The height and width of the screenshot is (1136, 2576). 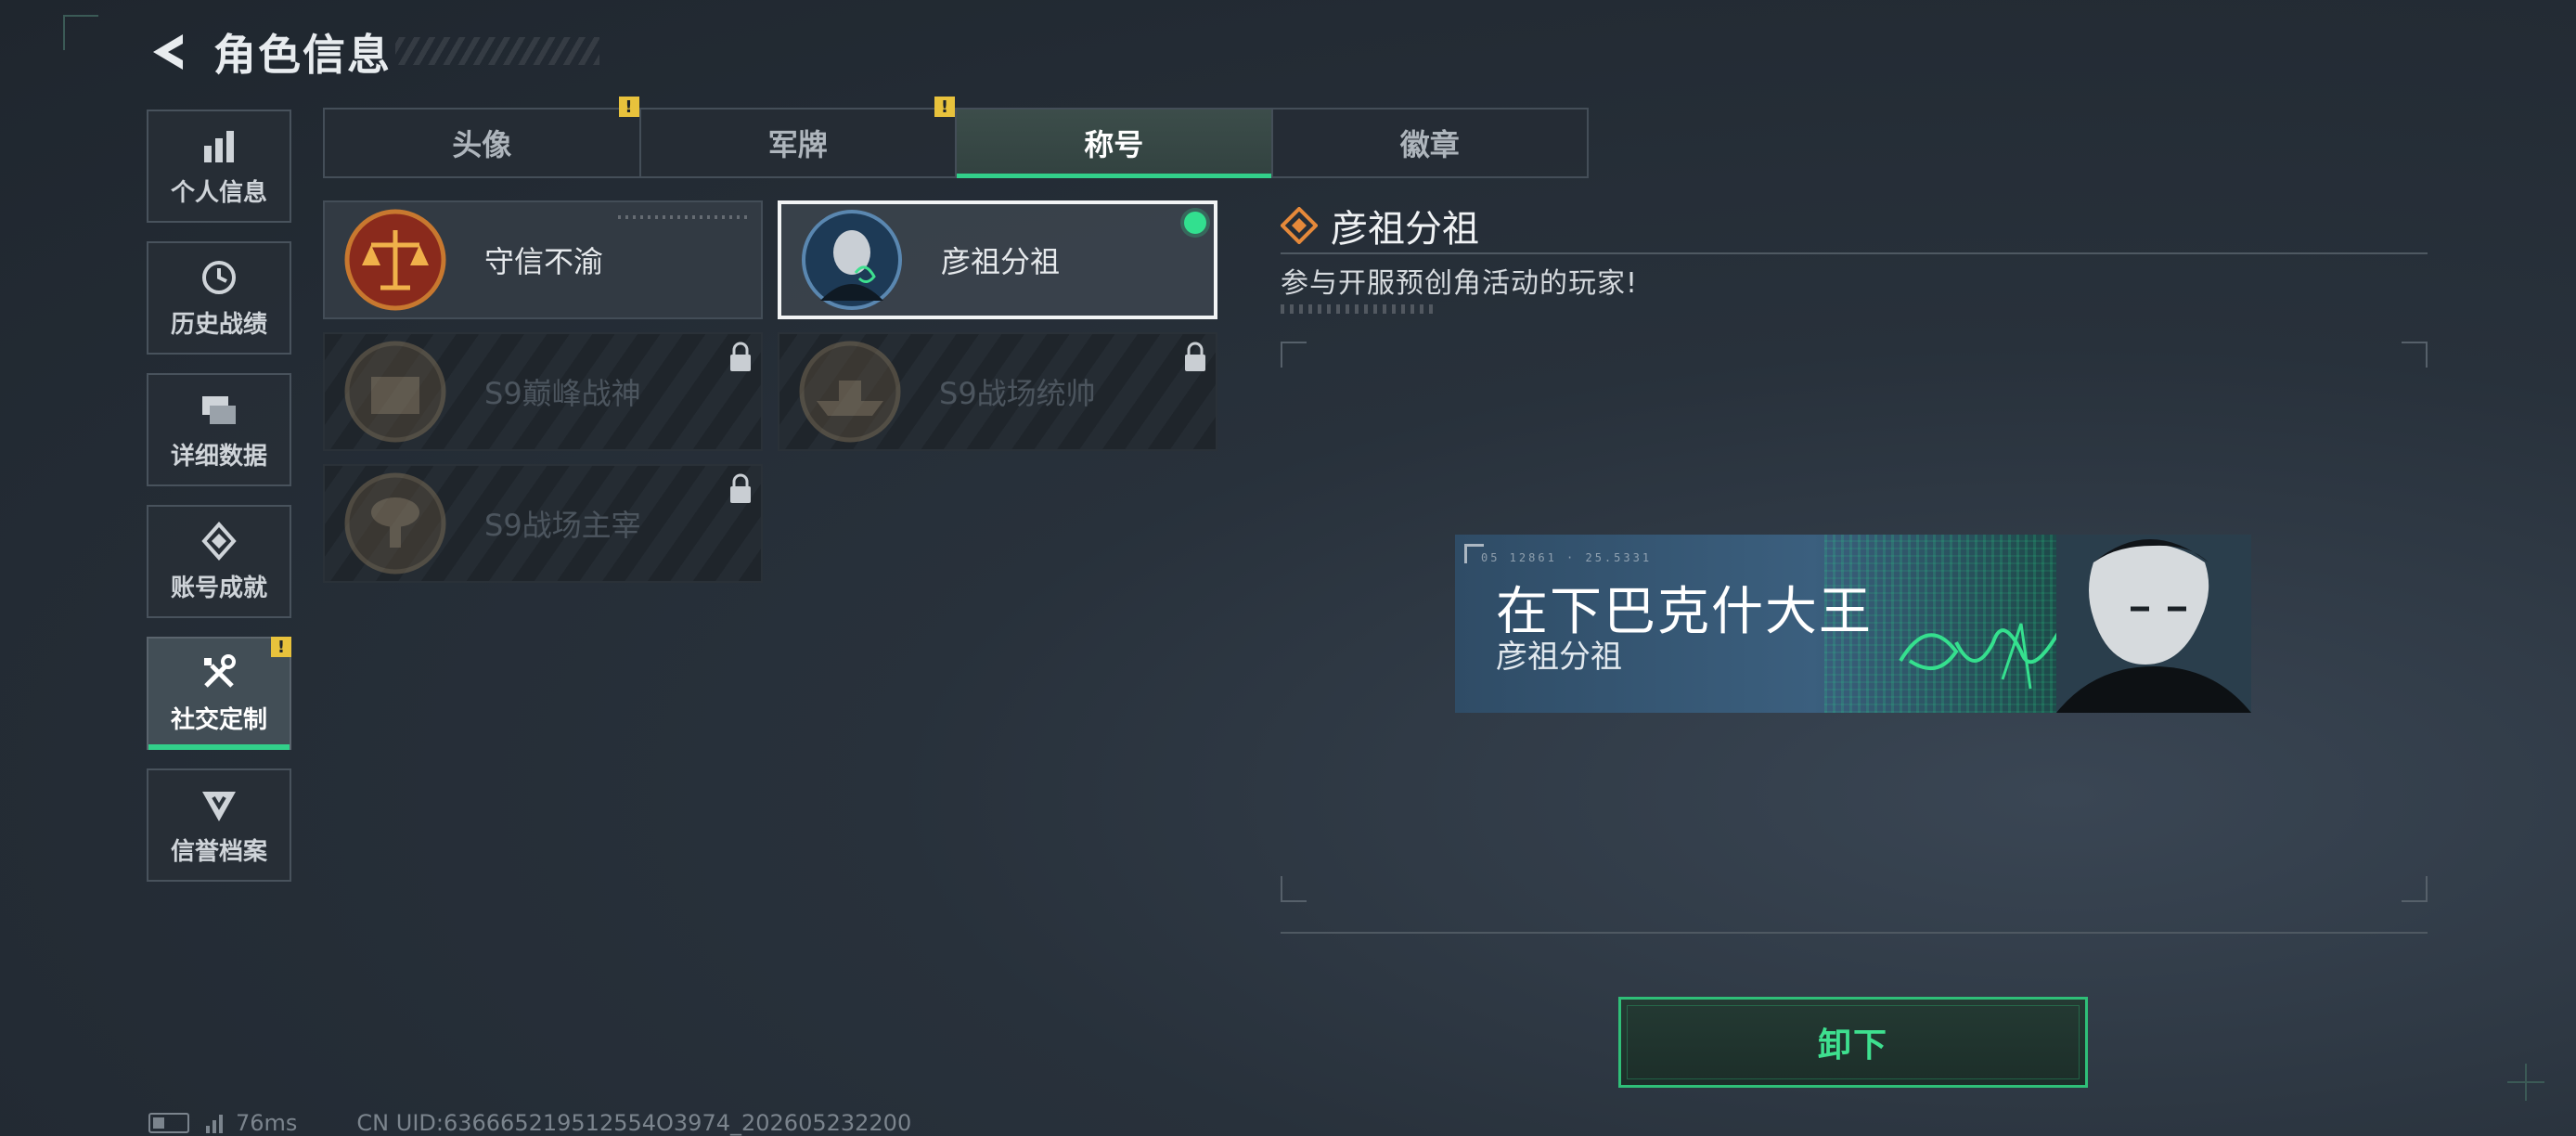 I want to click on unequip-button: 卸下, so click(x=1853, y=1042).